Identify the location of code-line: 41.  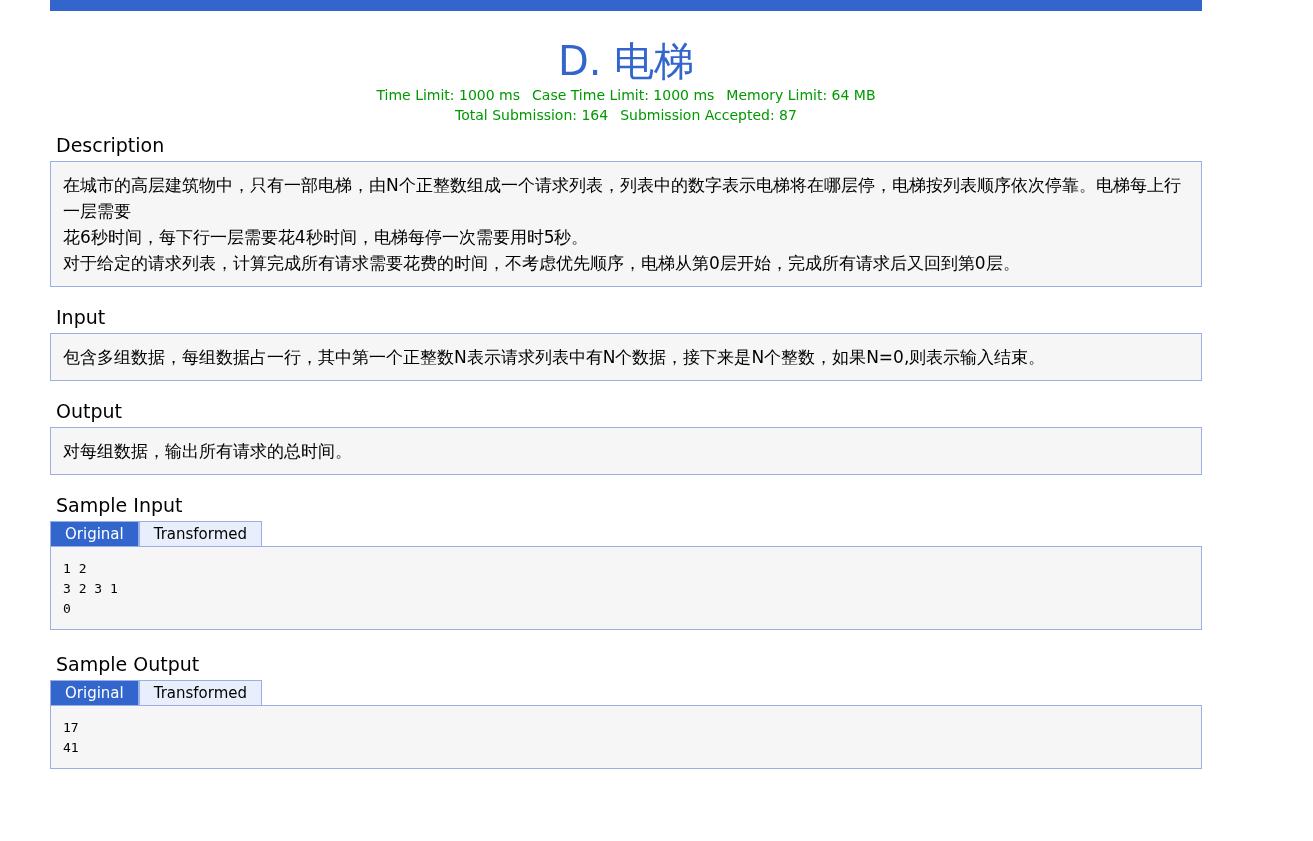
(71, 748).